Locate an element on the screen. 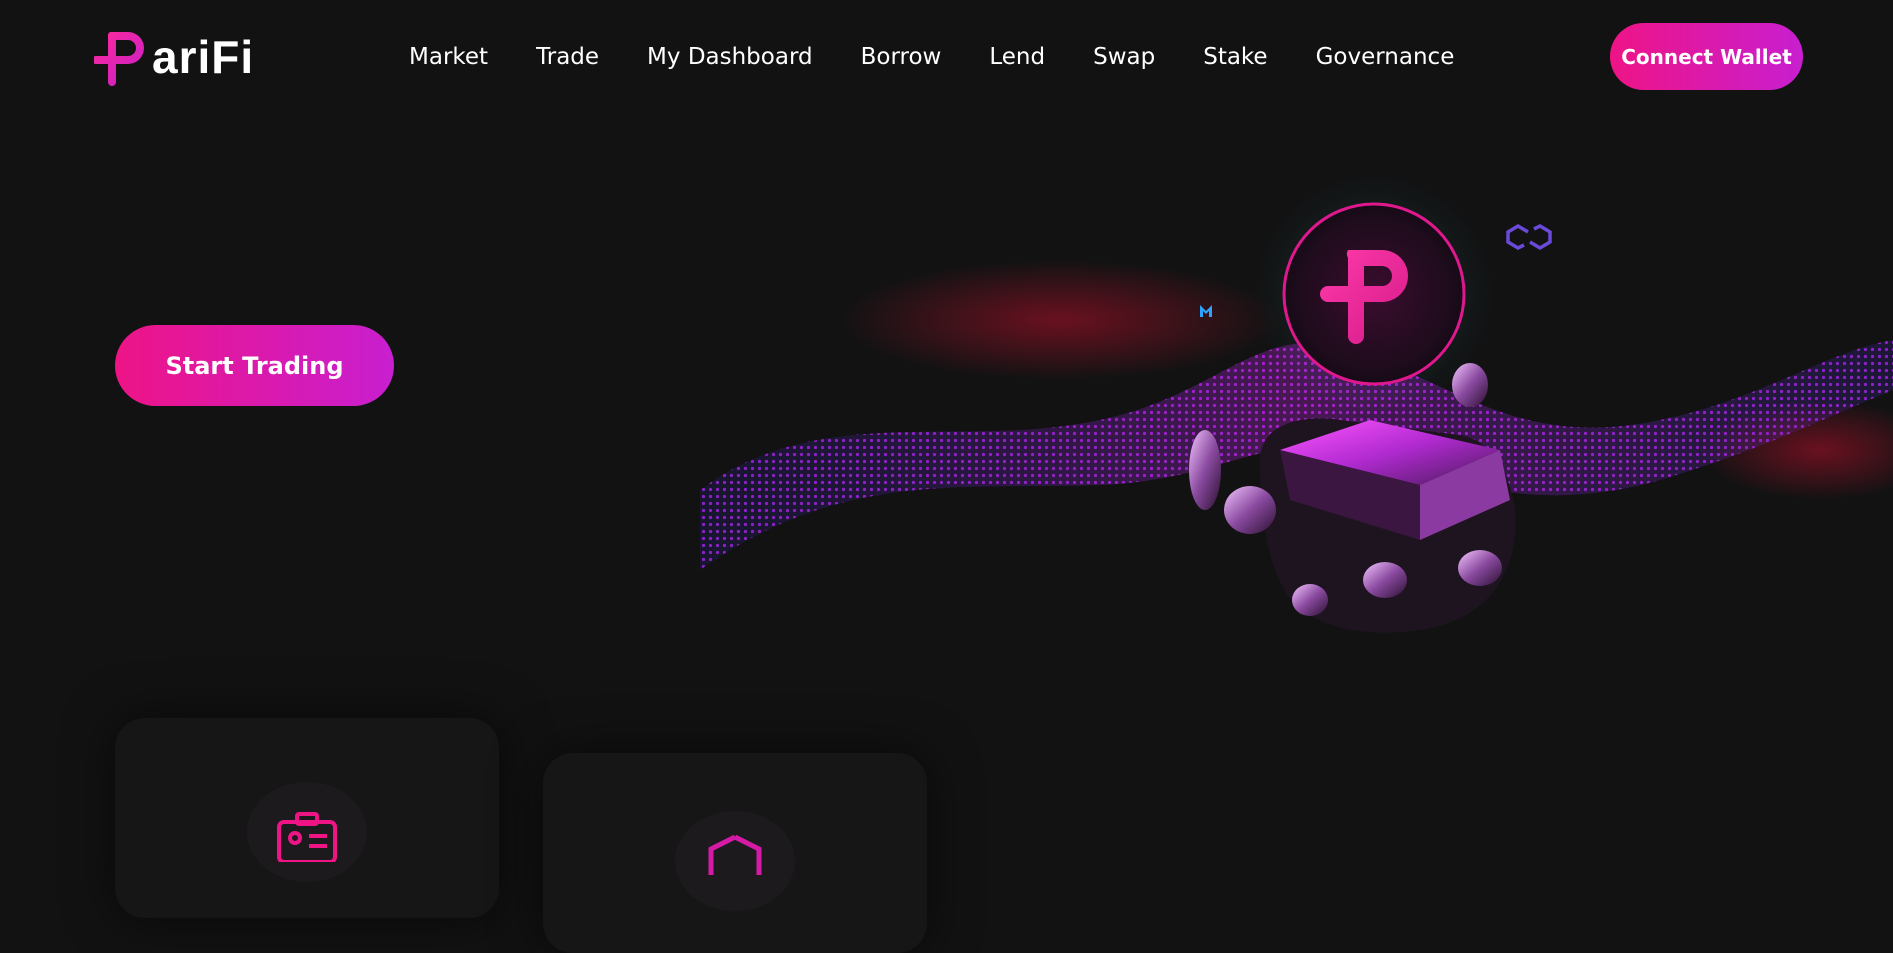 This screenshot has width=1893, height=953. nav-item-borrow: Borrow is located at coordinates (901, 57).